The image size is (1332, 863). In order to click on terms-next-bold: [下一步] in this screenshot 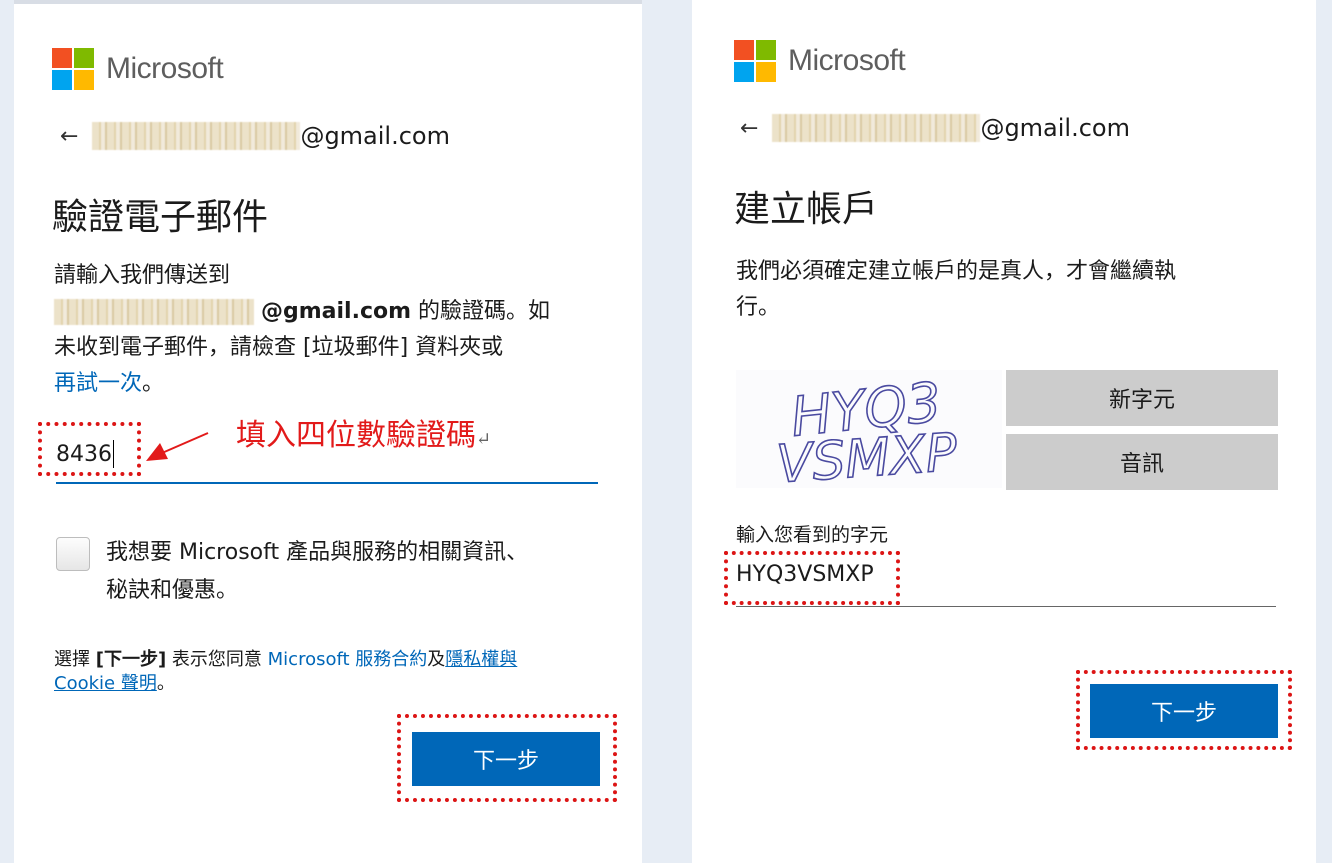, I will do `click(131, 659)`.